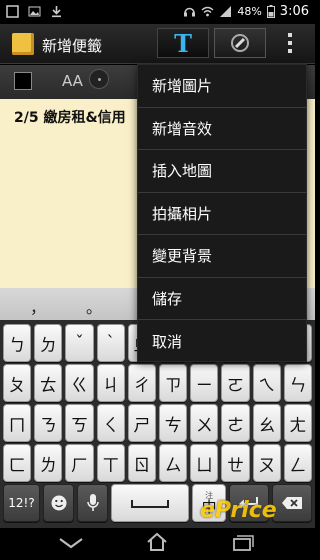 This screenshot has height=560, width=320. What do you see at coordinates (173, 383) in the screenshot?
I see `key: ㄗ` at bounding box center [173, 383].